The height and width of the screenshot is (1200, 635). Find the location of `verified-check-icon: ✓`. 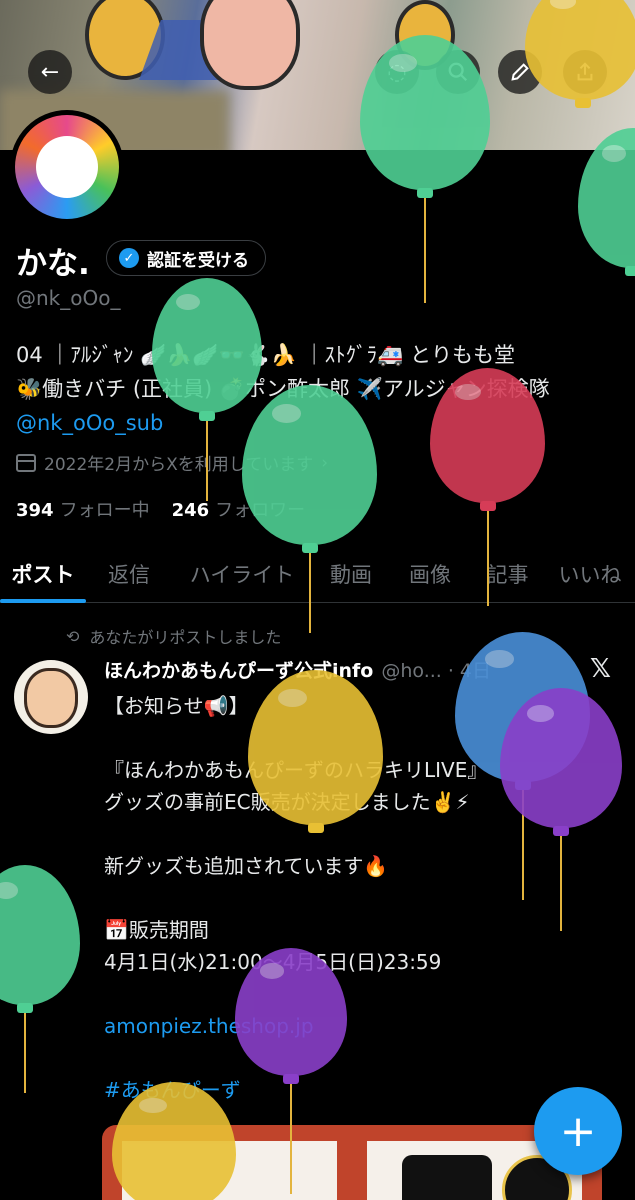

verified-check-icon: ✓ is located at coordinates (129, 258).